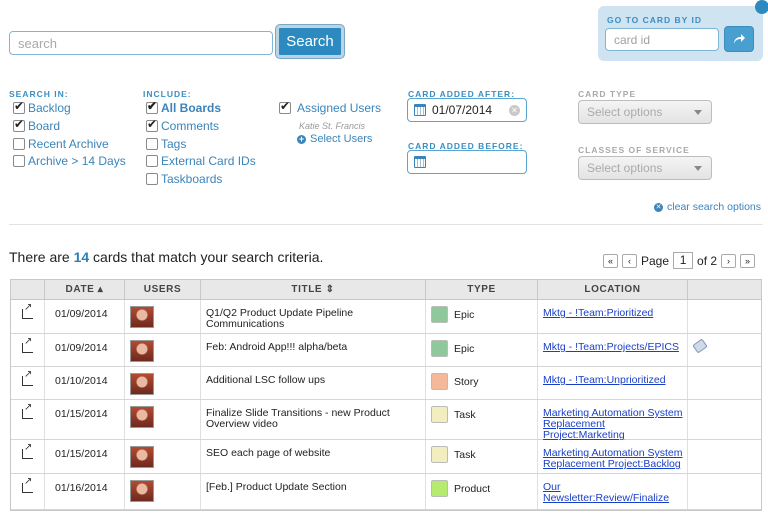 The image size is (768, 513). Describe the element at coordinates (49, 108) in the screenshot. I see `checkbox-label: Backlog` at that location.